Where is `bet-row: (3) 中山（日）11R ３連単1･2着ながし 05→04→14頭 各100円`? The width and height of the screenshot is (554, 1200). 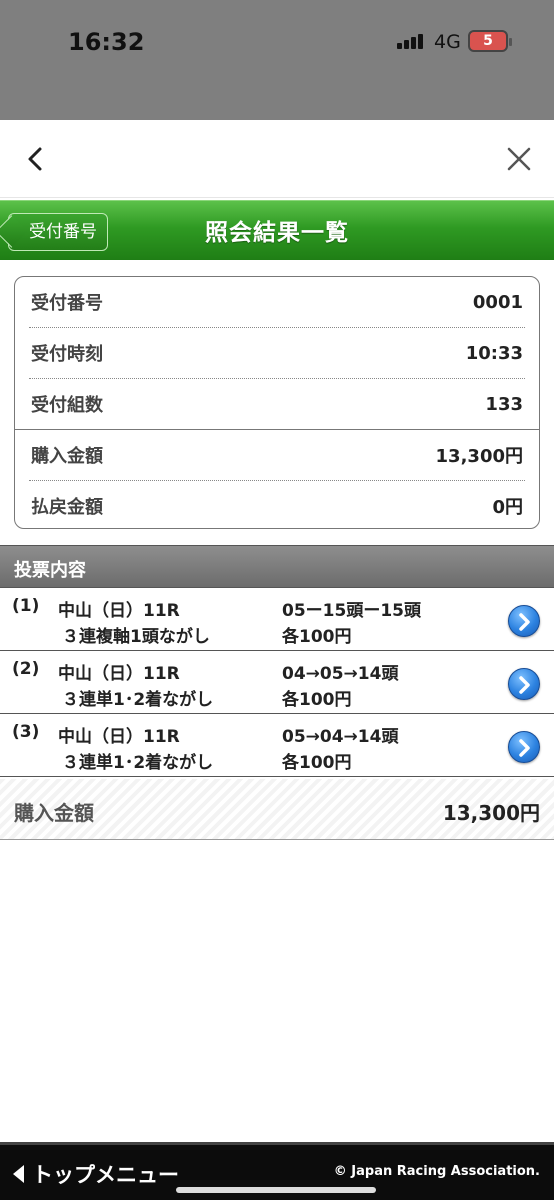 bet-row: (3) 中山（日）11R ３連単1･2着ながし 05→04→14頭 各100円 is located at coordinates (277, 745).